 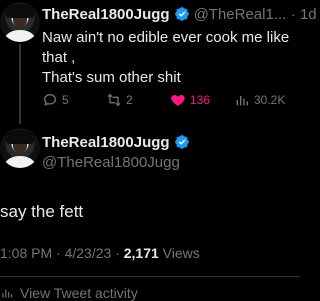 What do you see at coordinates (129, 100) in the screenshot?
I see `retweet-count: 2` at bounding box center [129, 100].